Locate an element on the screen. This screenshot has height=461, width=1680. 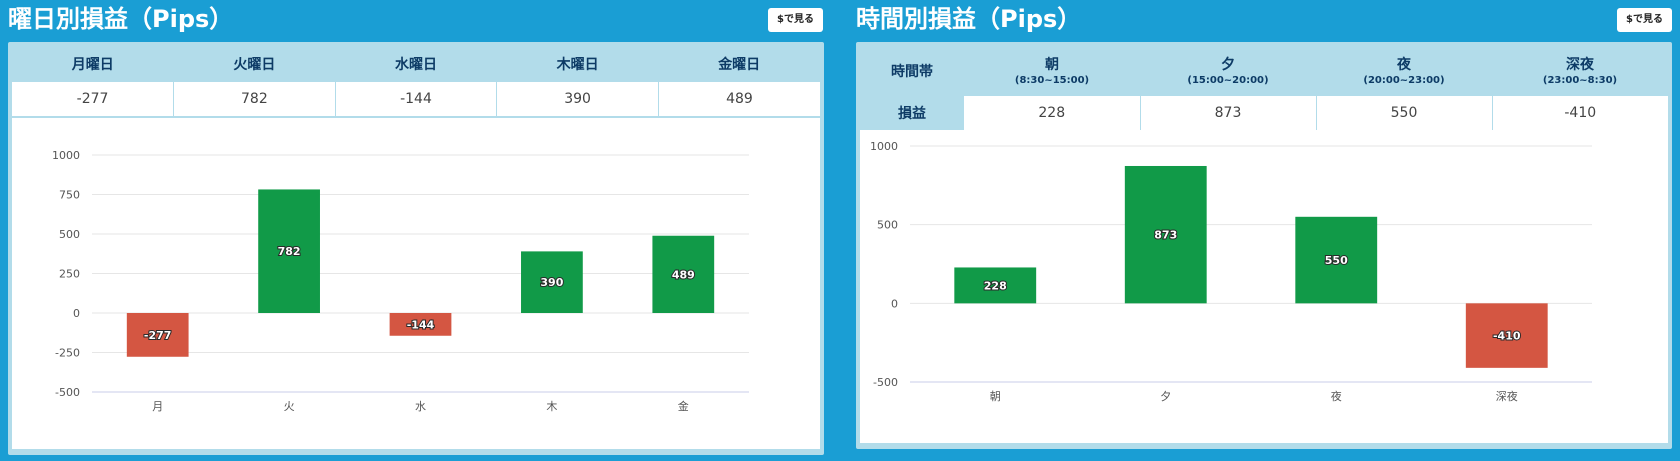
x-tick-label: 木 is located at coordinates (551, 406).